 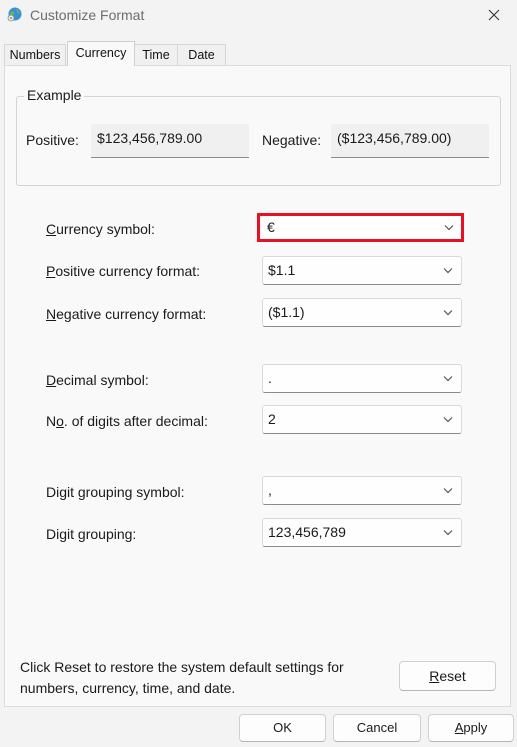 What do you see at coordinates (307, 532) in the screenshot?
I see `digit-grouping-value: 123,456,789` at bounding box center [307, 532].